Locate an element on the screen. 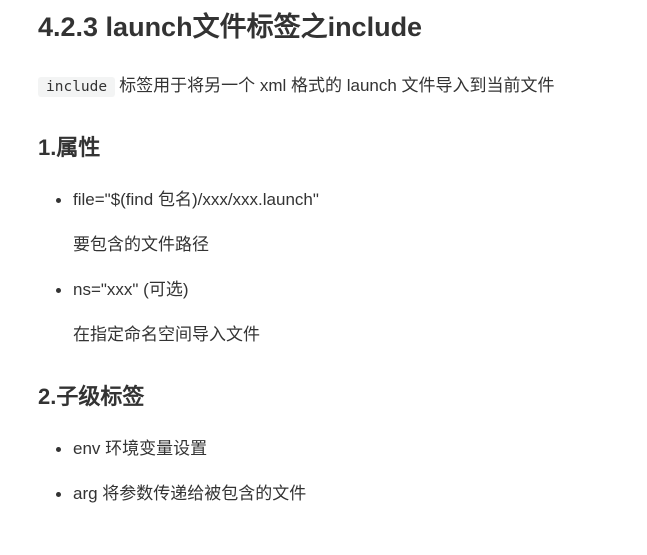 The image size is (647, 555). section-heading-child-tags: 2.子级标签 is located at coordinates (91, 396).